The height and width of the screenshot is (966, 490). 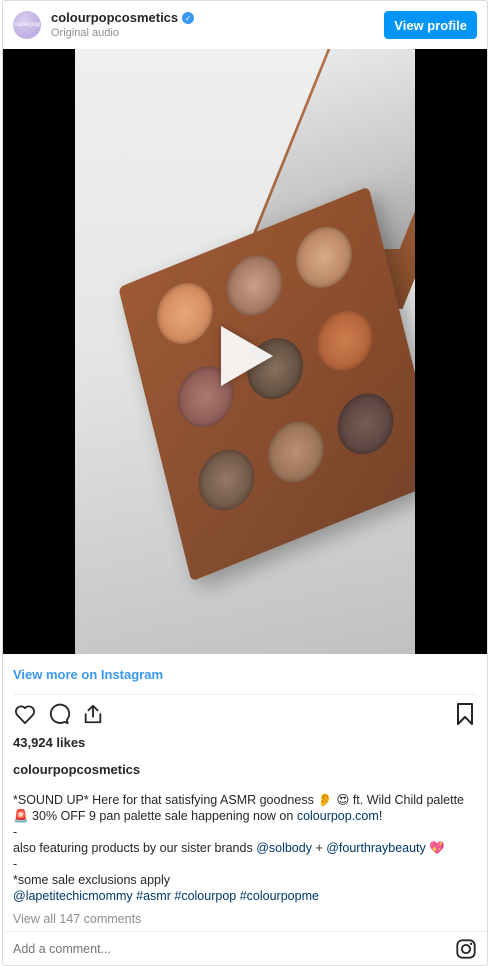 What do you see at coordinates (245, 674) in the screenshot?
I see `view-more-link: View more on Instagram` at bounding box center [245, 674].